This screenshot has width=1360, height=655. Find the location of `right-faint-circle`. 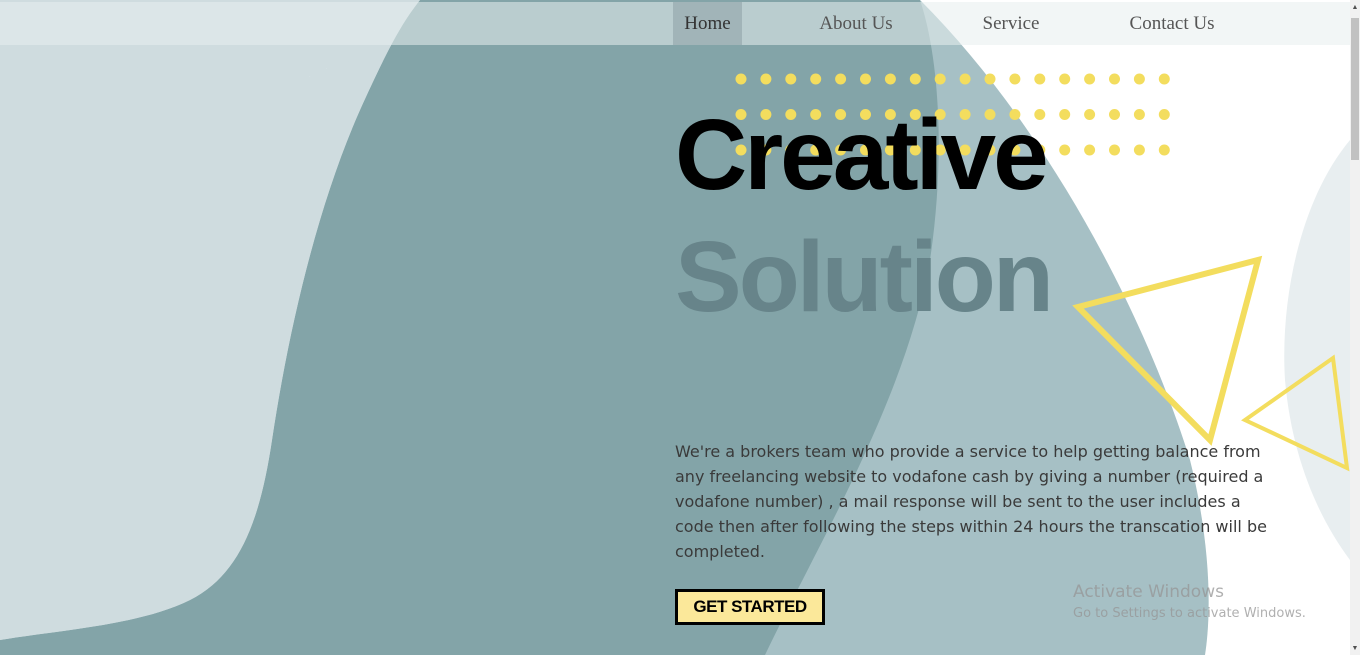

right-faint-circle is located at coordinates (1317, 350).